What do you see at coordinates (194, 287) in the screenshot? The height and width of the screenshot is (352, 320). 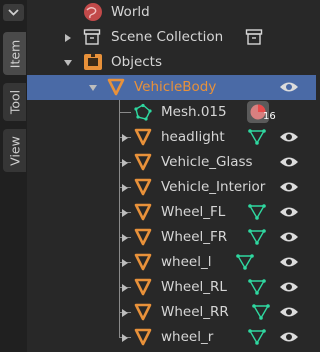 I see `wheel-rl-label: Wheel_RL` at bounding box center [194, 287].